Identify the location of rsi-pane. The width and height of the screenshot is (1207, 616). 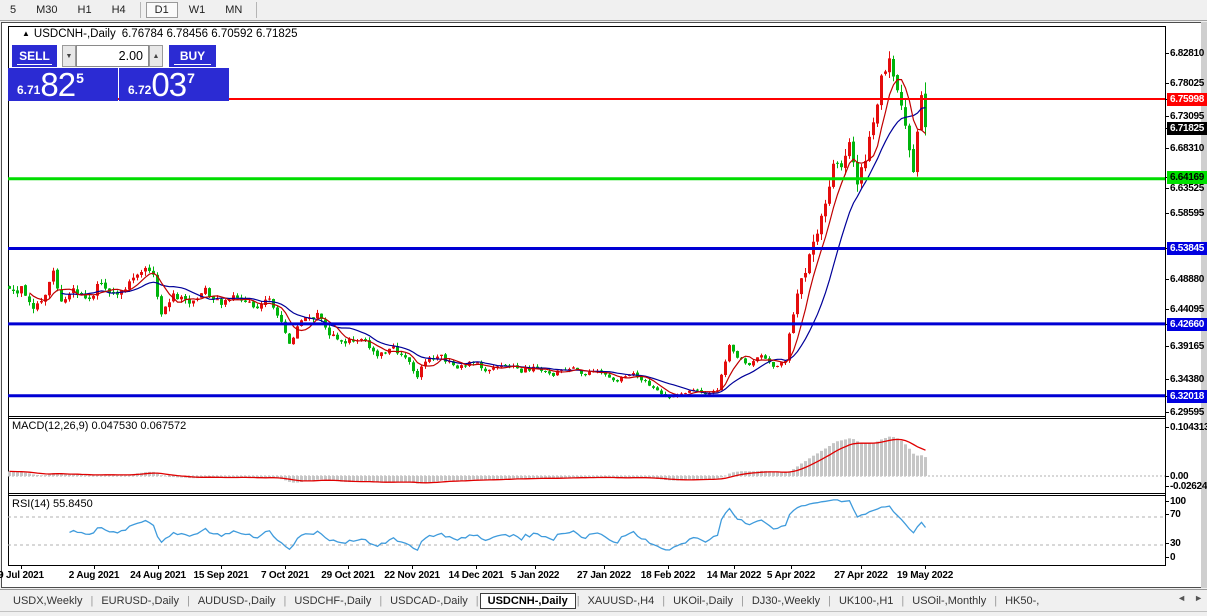
(586, 525).